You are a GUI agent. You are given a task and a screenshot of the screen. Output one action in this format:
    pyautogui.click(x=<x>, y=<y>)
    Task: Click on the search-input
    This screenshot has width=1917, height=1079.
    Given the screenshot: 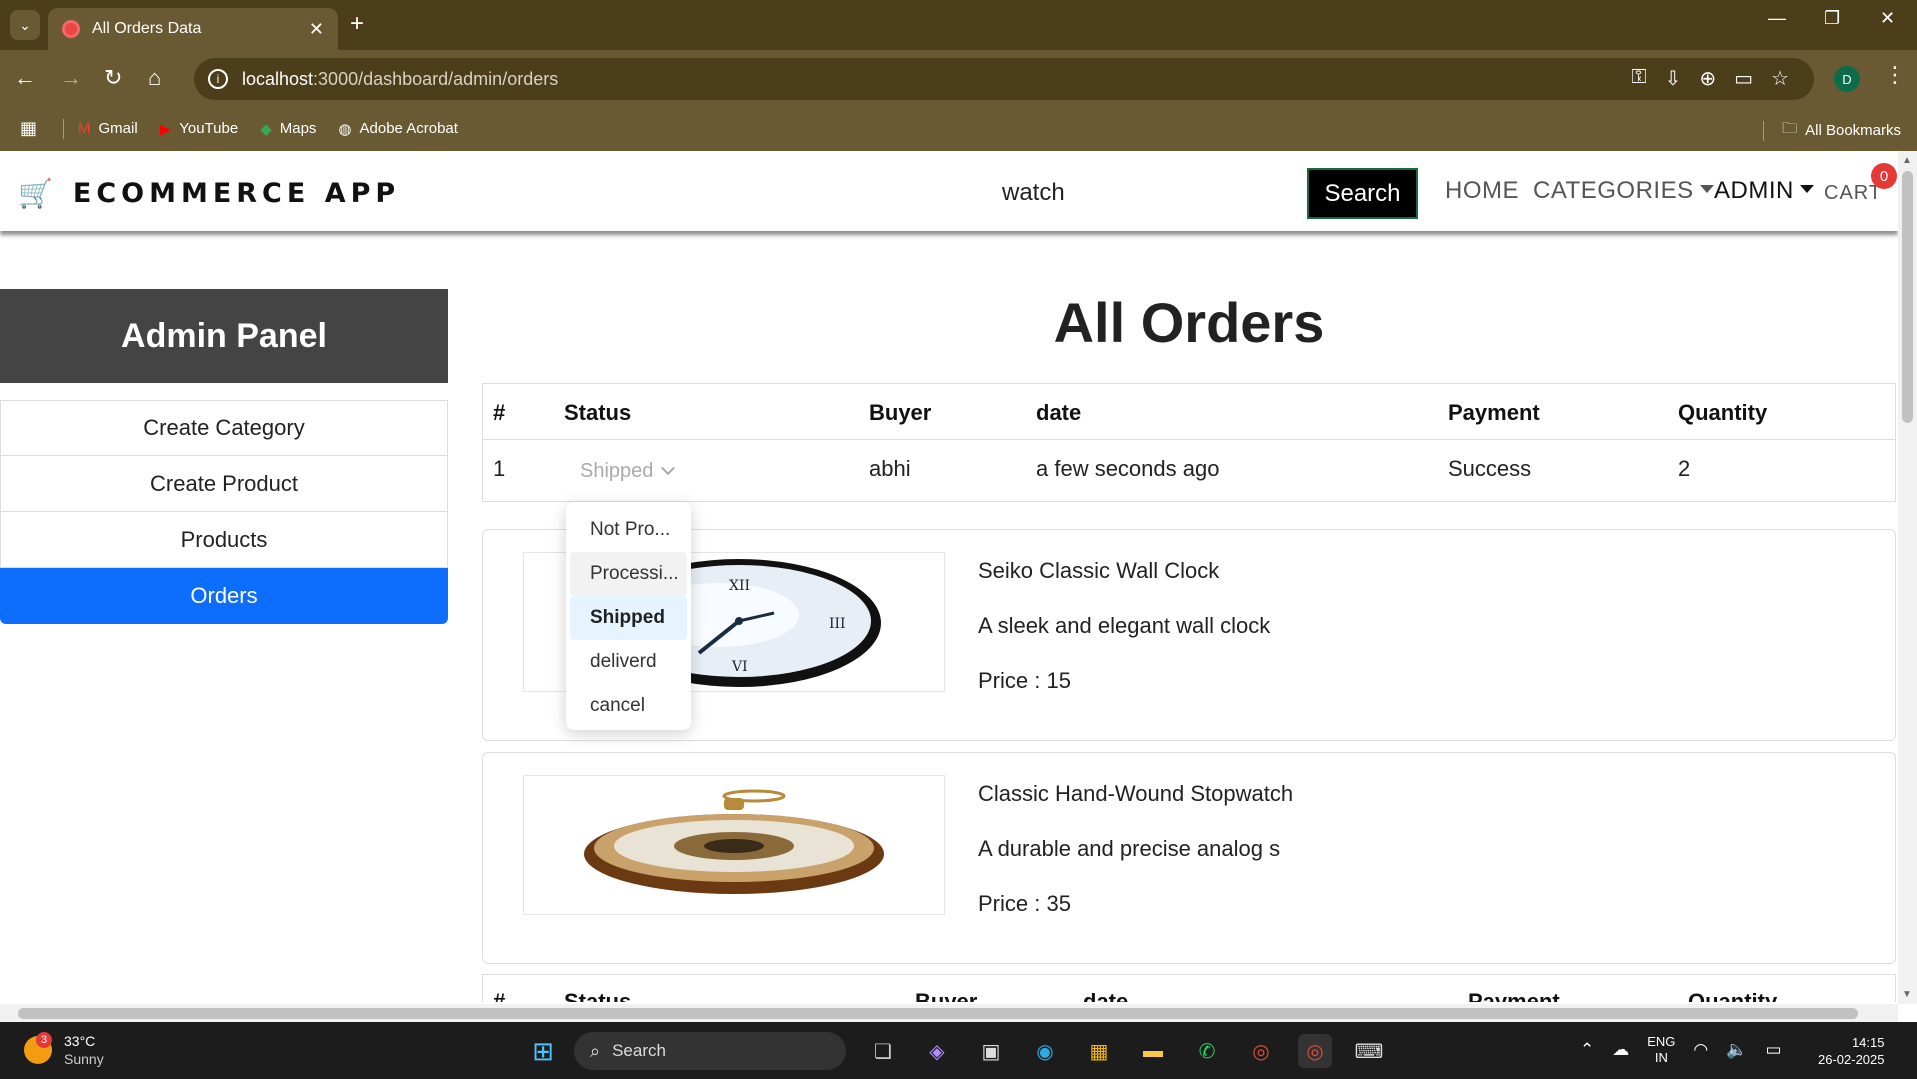 What is the action you would take?
    pyautogui.click(x=1140, y=193)
    